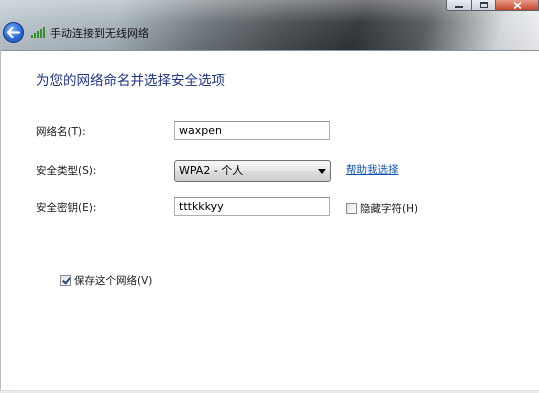  What do you see at coordinates (372, 169) in the screenshot?
I see `help-me-choose-link: 帮助我选择` at bounding box center [372, 169].